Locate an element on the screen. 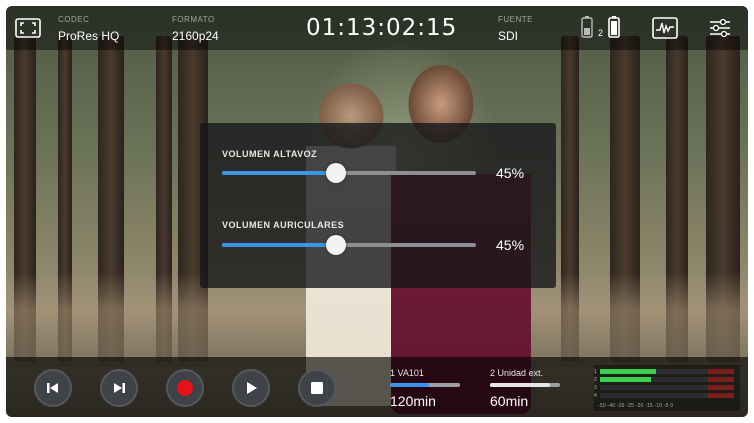  audio-meters: 1 2 3 4 -50 -40 -26 -25 -20 -15 -10 -5 0 is located at coordinates (667, 388).